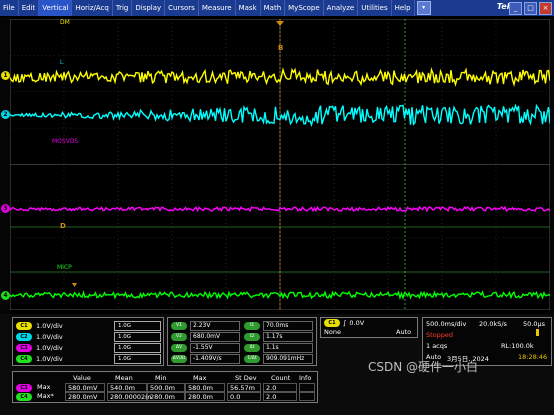 The height and width of the screenshot is (415, 554). Describe the element at coordinates (404, 332) in the screenshot. I see `trigger-mode: Auto` at that location.